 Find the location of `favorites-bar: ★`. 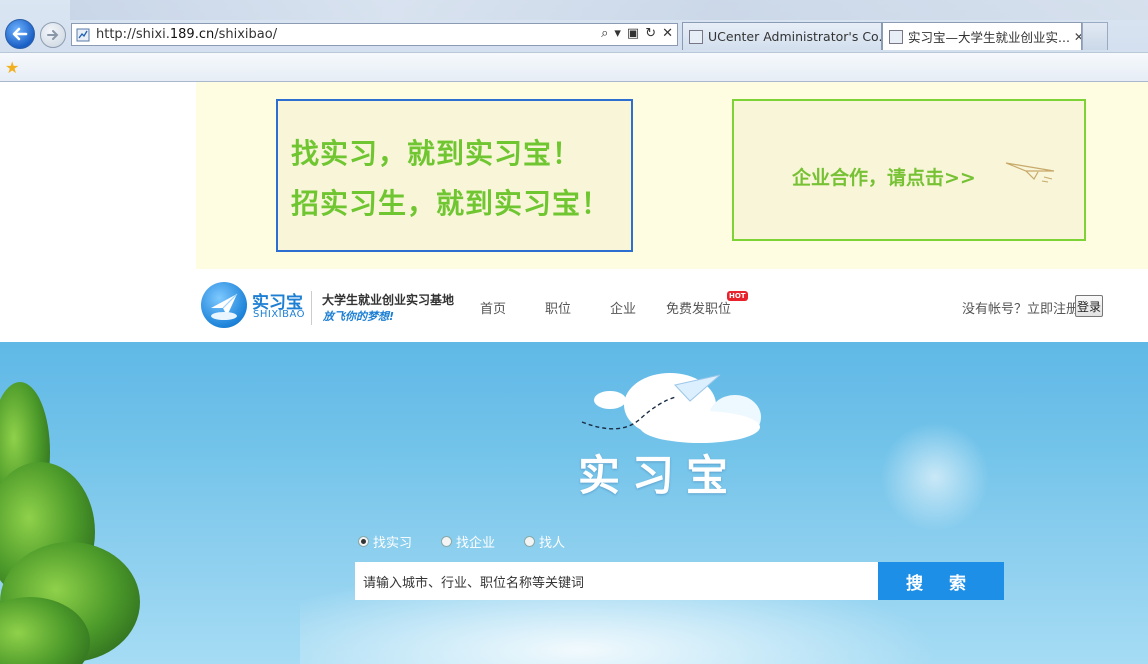

favorites-bar: ★ is located at coordinates (574, 66).